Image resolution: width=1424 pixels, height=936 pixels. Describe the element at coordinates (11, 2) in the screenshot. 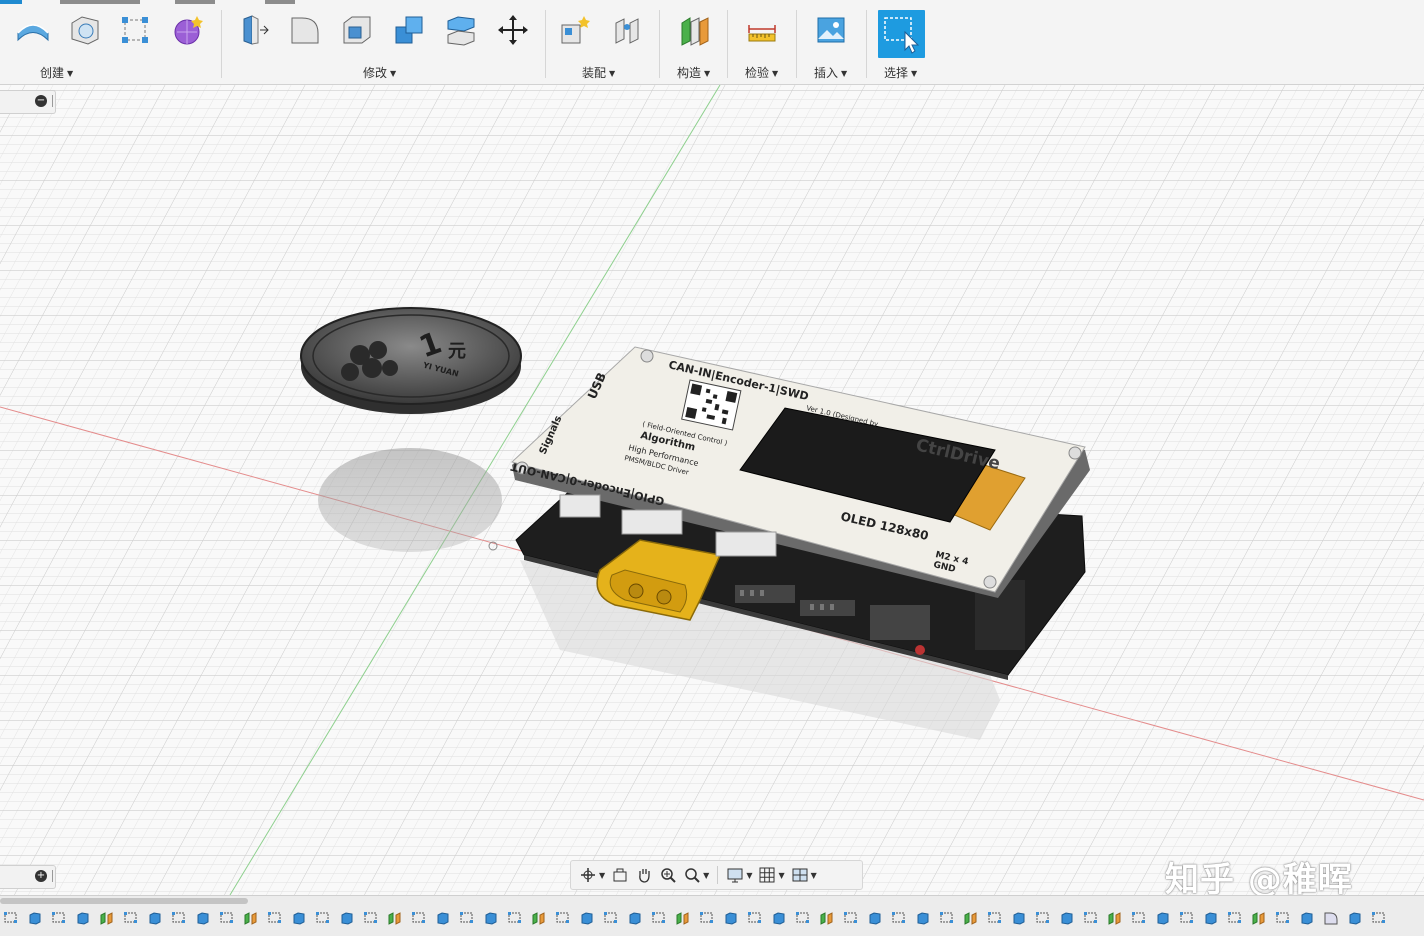

I see `tab-solid-active` at that location.